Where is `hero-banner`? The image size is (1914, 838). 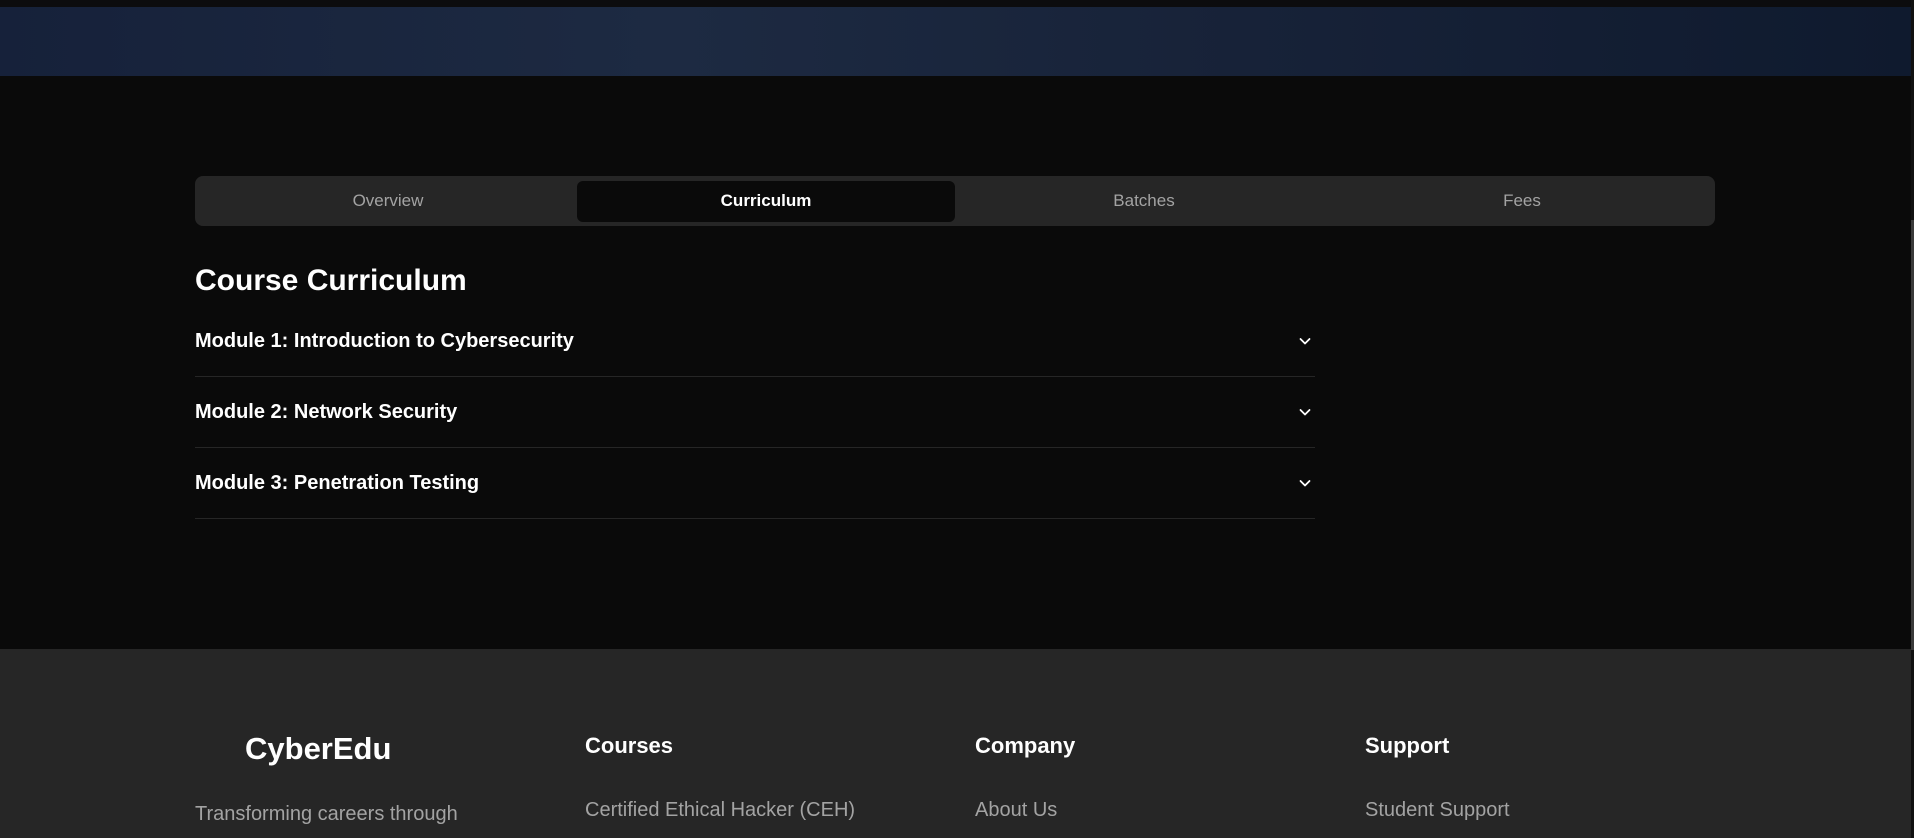
hero-banner is located at coordinates (957, 41).